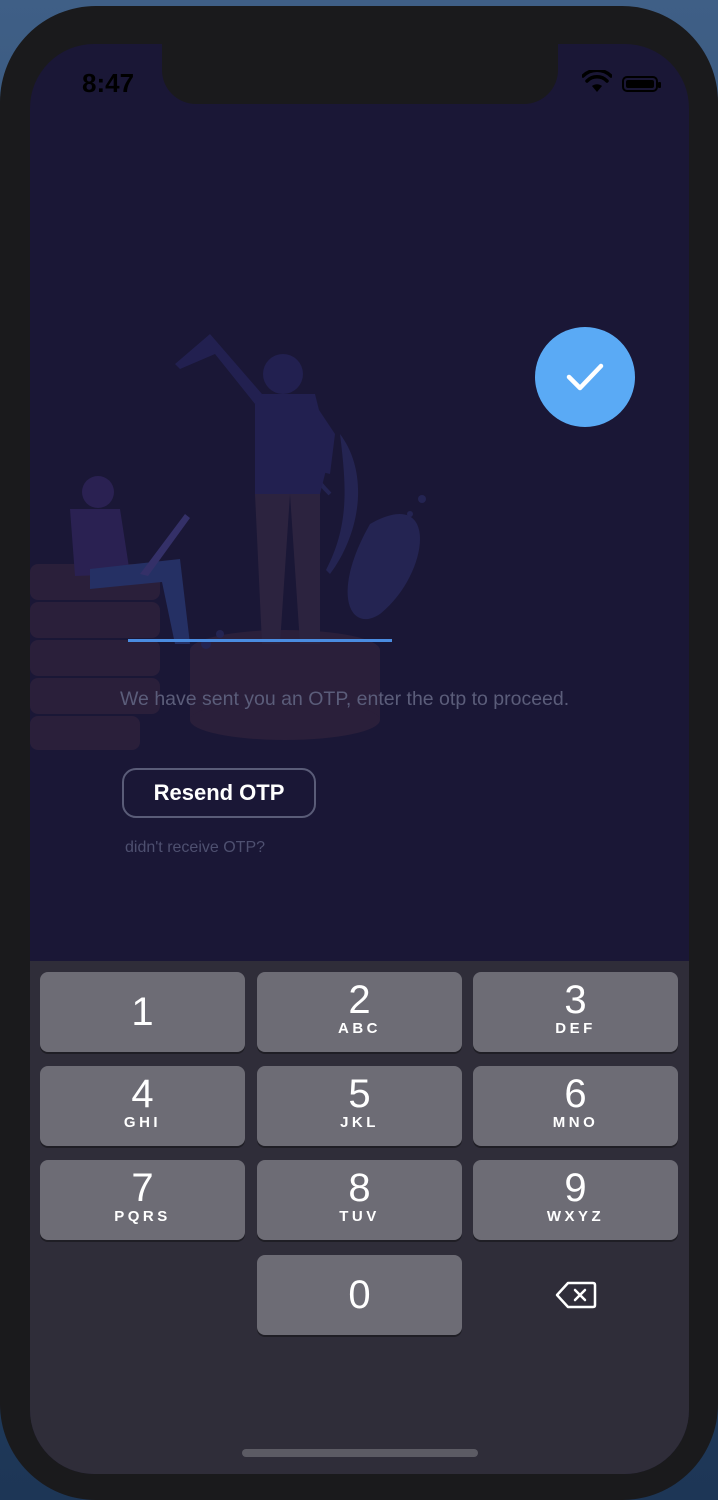 This screenshot has height=1500, width=718. I want to click on key-6: 6 MNO, so click(575, 1106).